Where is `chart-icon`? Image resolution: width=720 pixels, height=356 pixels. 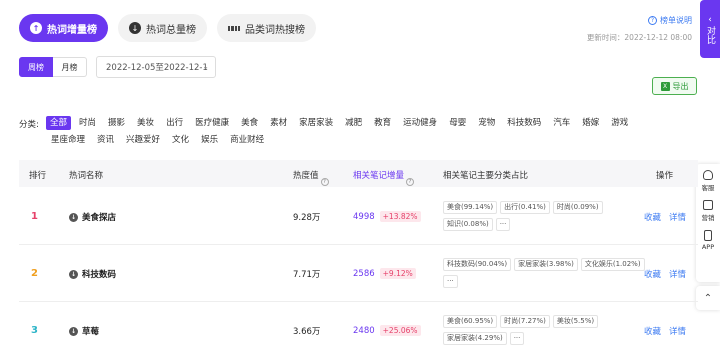
chart-icon is located at coordinates (708, 205).